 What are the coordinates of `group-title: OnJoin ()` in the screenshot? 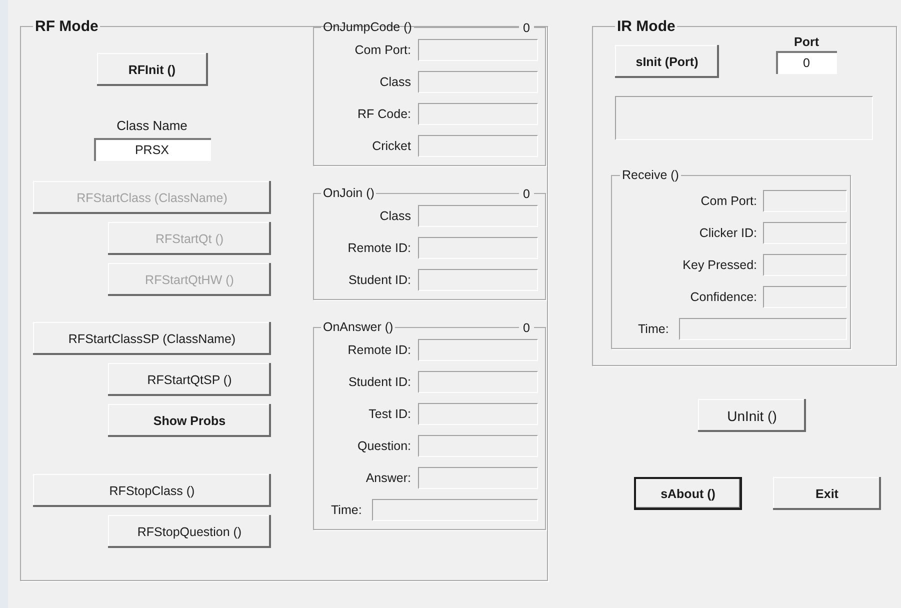 It's located at (349, 193).